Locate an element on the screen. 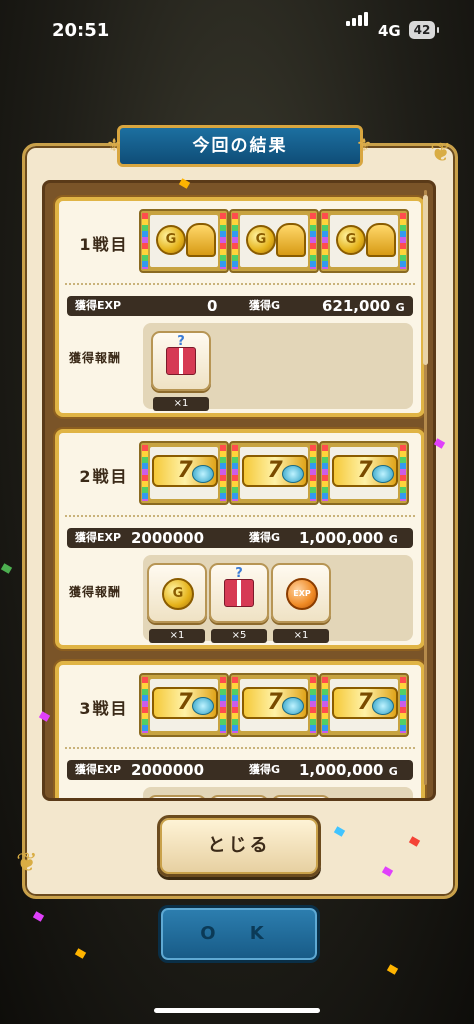 This screenshot has height=1024, width=474. reward-item: G ×1 is located at coordinates (177, 603).